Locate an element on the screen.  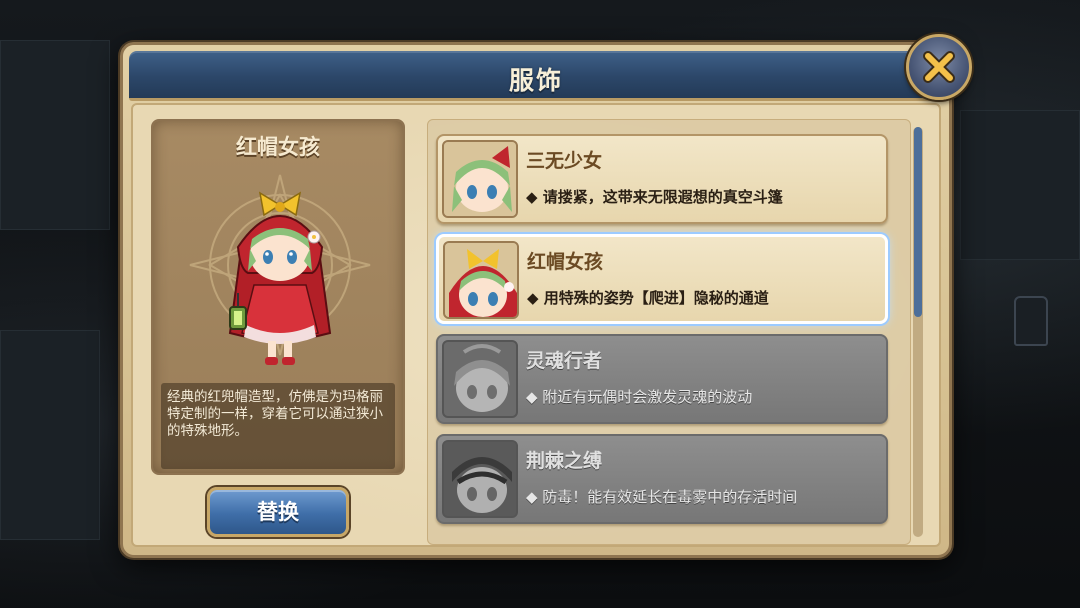
outfit-description: ◆ 用特殊的姿势【爬进】隐秘的通道 is located at coordinates (648, 298).